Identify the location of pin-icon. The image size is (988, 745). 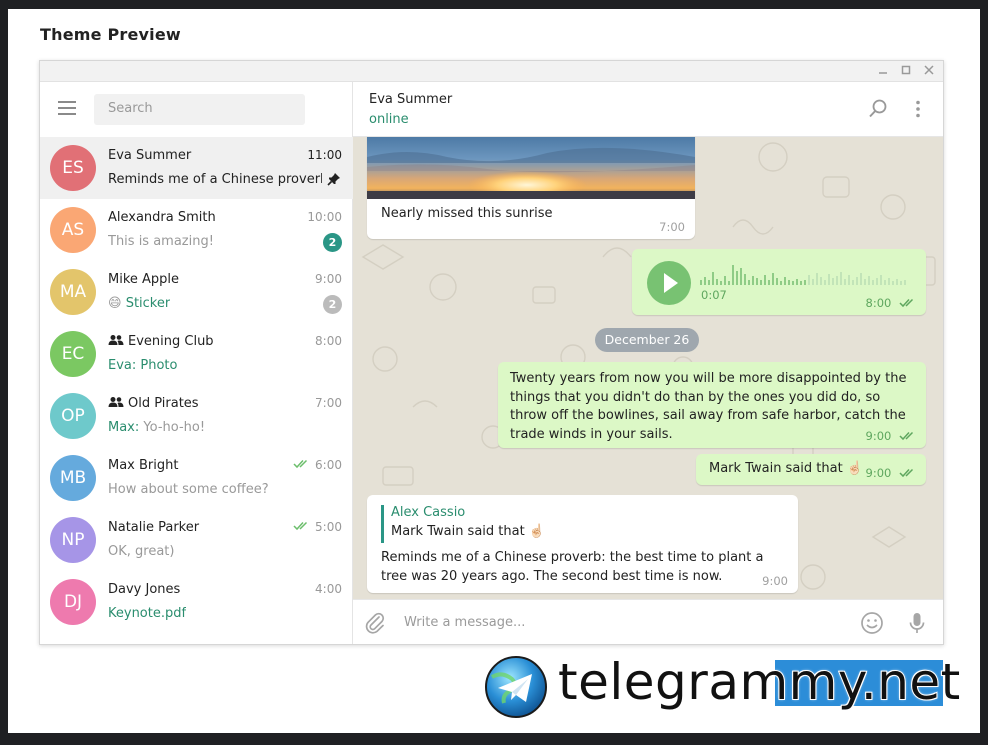
(333, 179).